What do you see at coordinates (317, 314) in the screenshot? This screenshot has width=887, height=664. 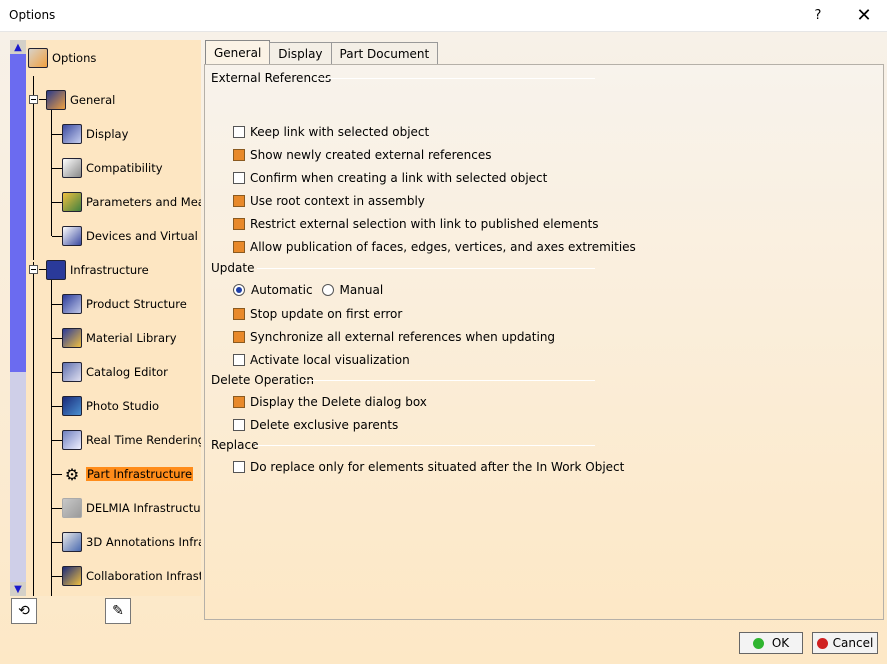 I see `option-stop-update: Stop update on first error` at bounding box center [317, 314].